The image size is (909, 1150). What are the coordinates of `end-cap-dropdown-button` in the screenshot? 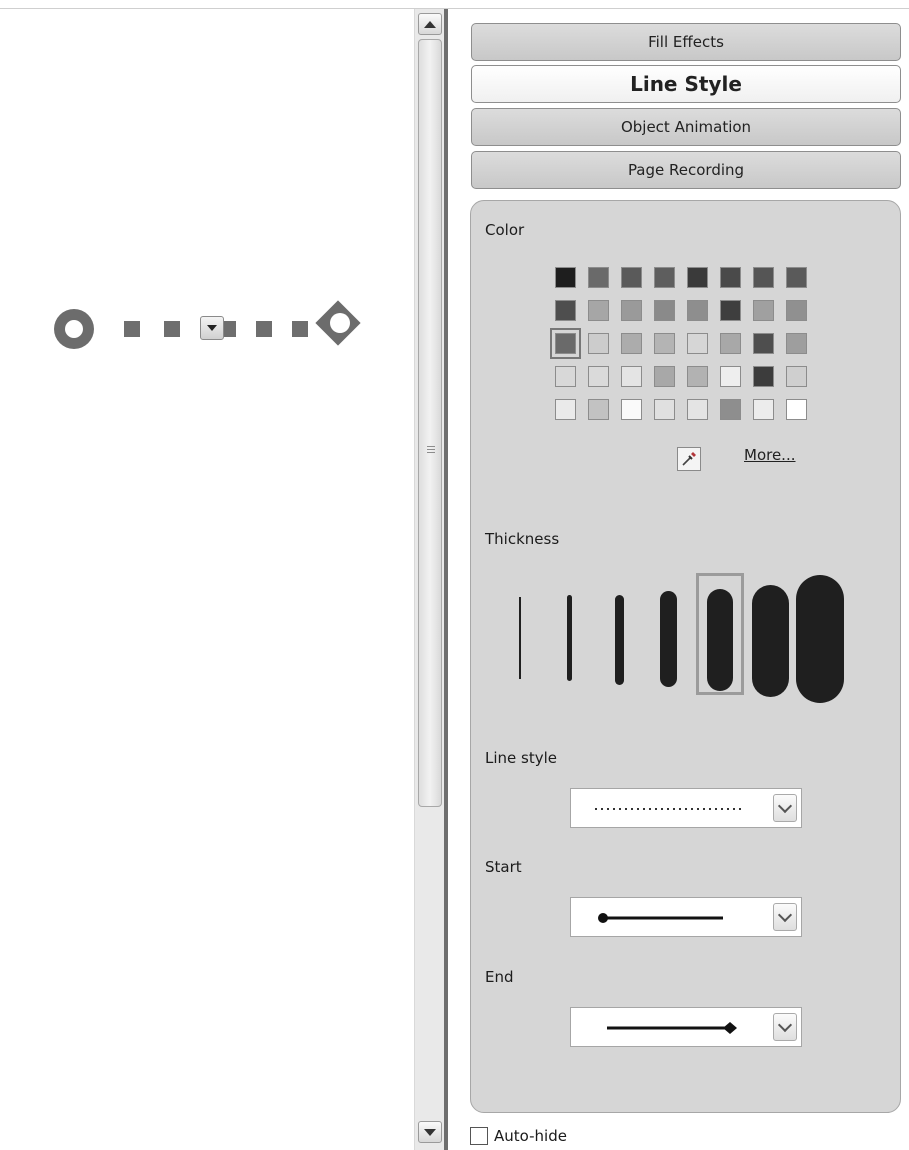 It's located at (785, 1027).